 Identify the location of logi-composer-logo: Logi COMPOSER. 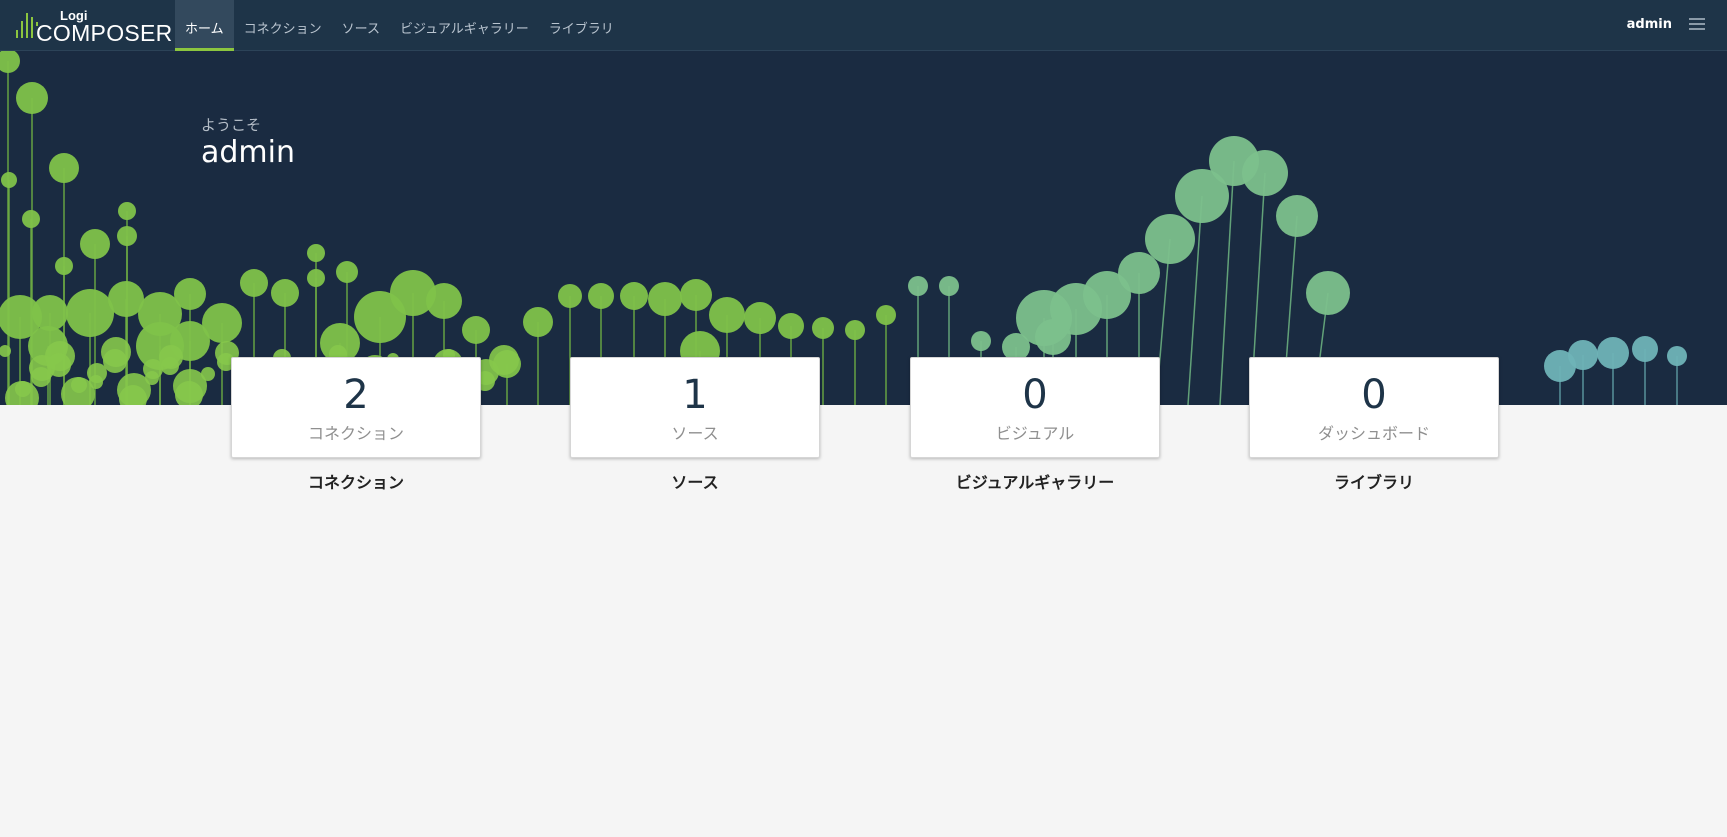
(94, 26).